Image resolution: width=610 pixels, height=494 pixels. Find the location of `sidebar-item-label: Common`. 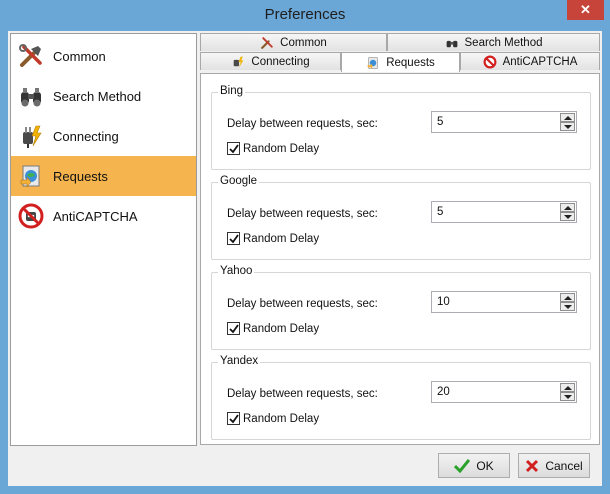

sidebar-item-label: Common is located at coordinates (79, 56).